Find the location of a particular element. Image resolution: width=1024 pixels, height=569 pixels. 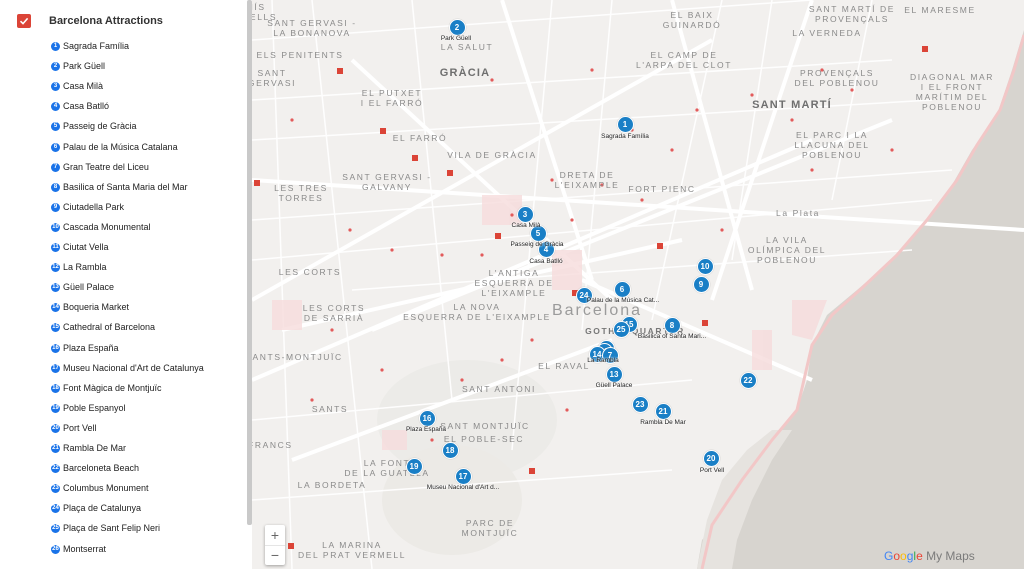

list-item: 21 Rambla De Mar is located at coordinates (123, 450).